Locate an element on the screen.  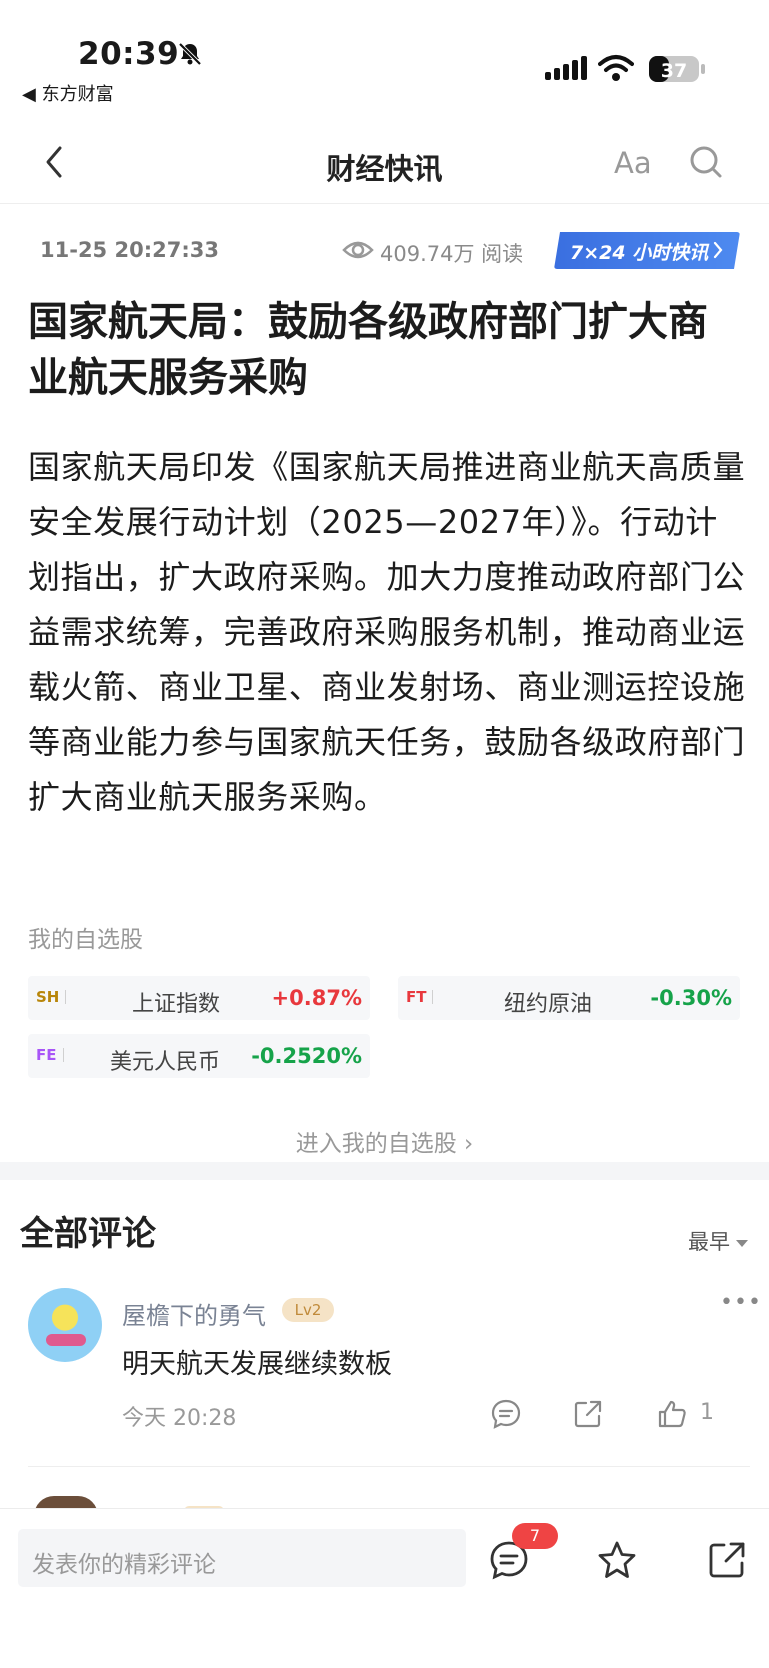
comment-text: 明天航天发展继续数板 is located at coordinates (257, 1364).